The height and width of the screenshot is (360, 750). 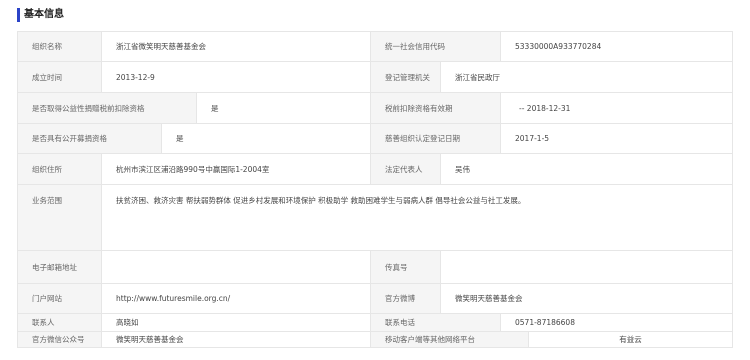 I want to click on info-row-founded: 成立时间 2013-12-9 登记管理机关 浙江省民政厅, so click(x=375, y=77).